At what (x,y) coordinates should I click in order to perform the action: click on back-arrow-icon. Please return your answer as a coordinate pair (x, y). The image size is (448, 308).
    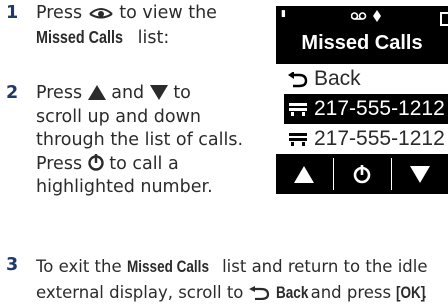
    Looking at the image, I should click on (298, 80).